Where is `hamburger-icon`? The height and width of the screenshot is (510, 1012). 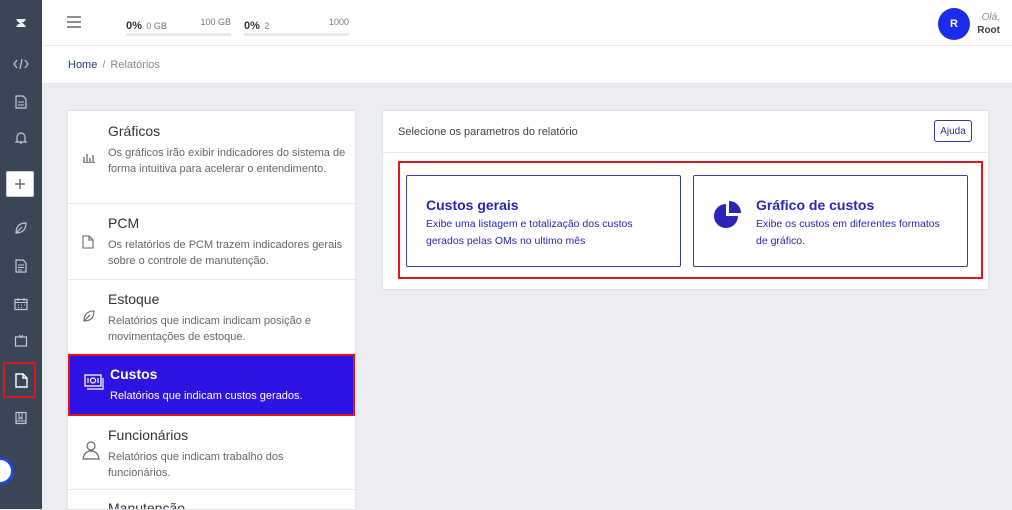 hamburger-icon is located at coordinates (74, 22).